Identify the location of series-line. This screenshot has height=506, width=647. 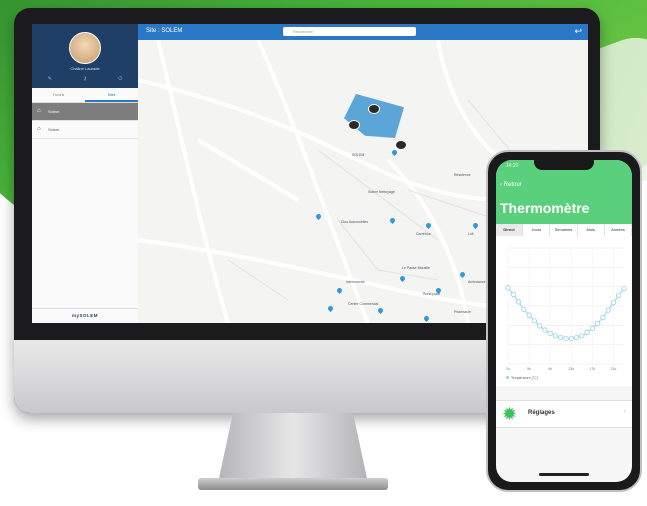
(566, 313).